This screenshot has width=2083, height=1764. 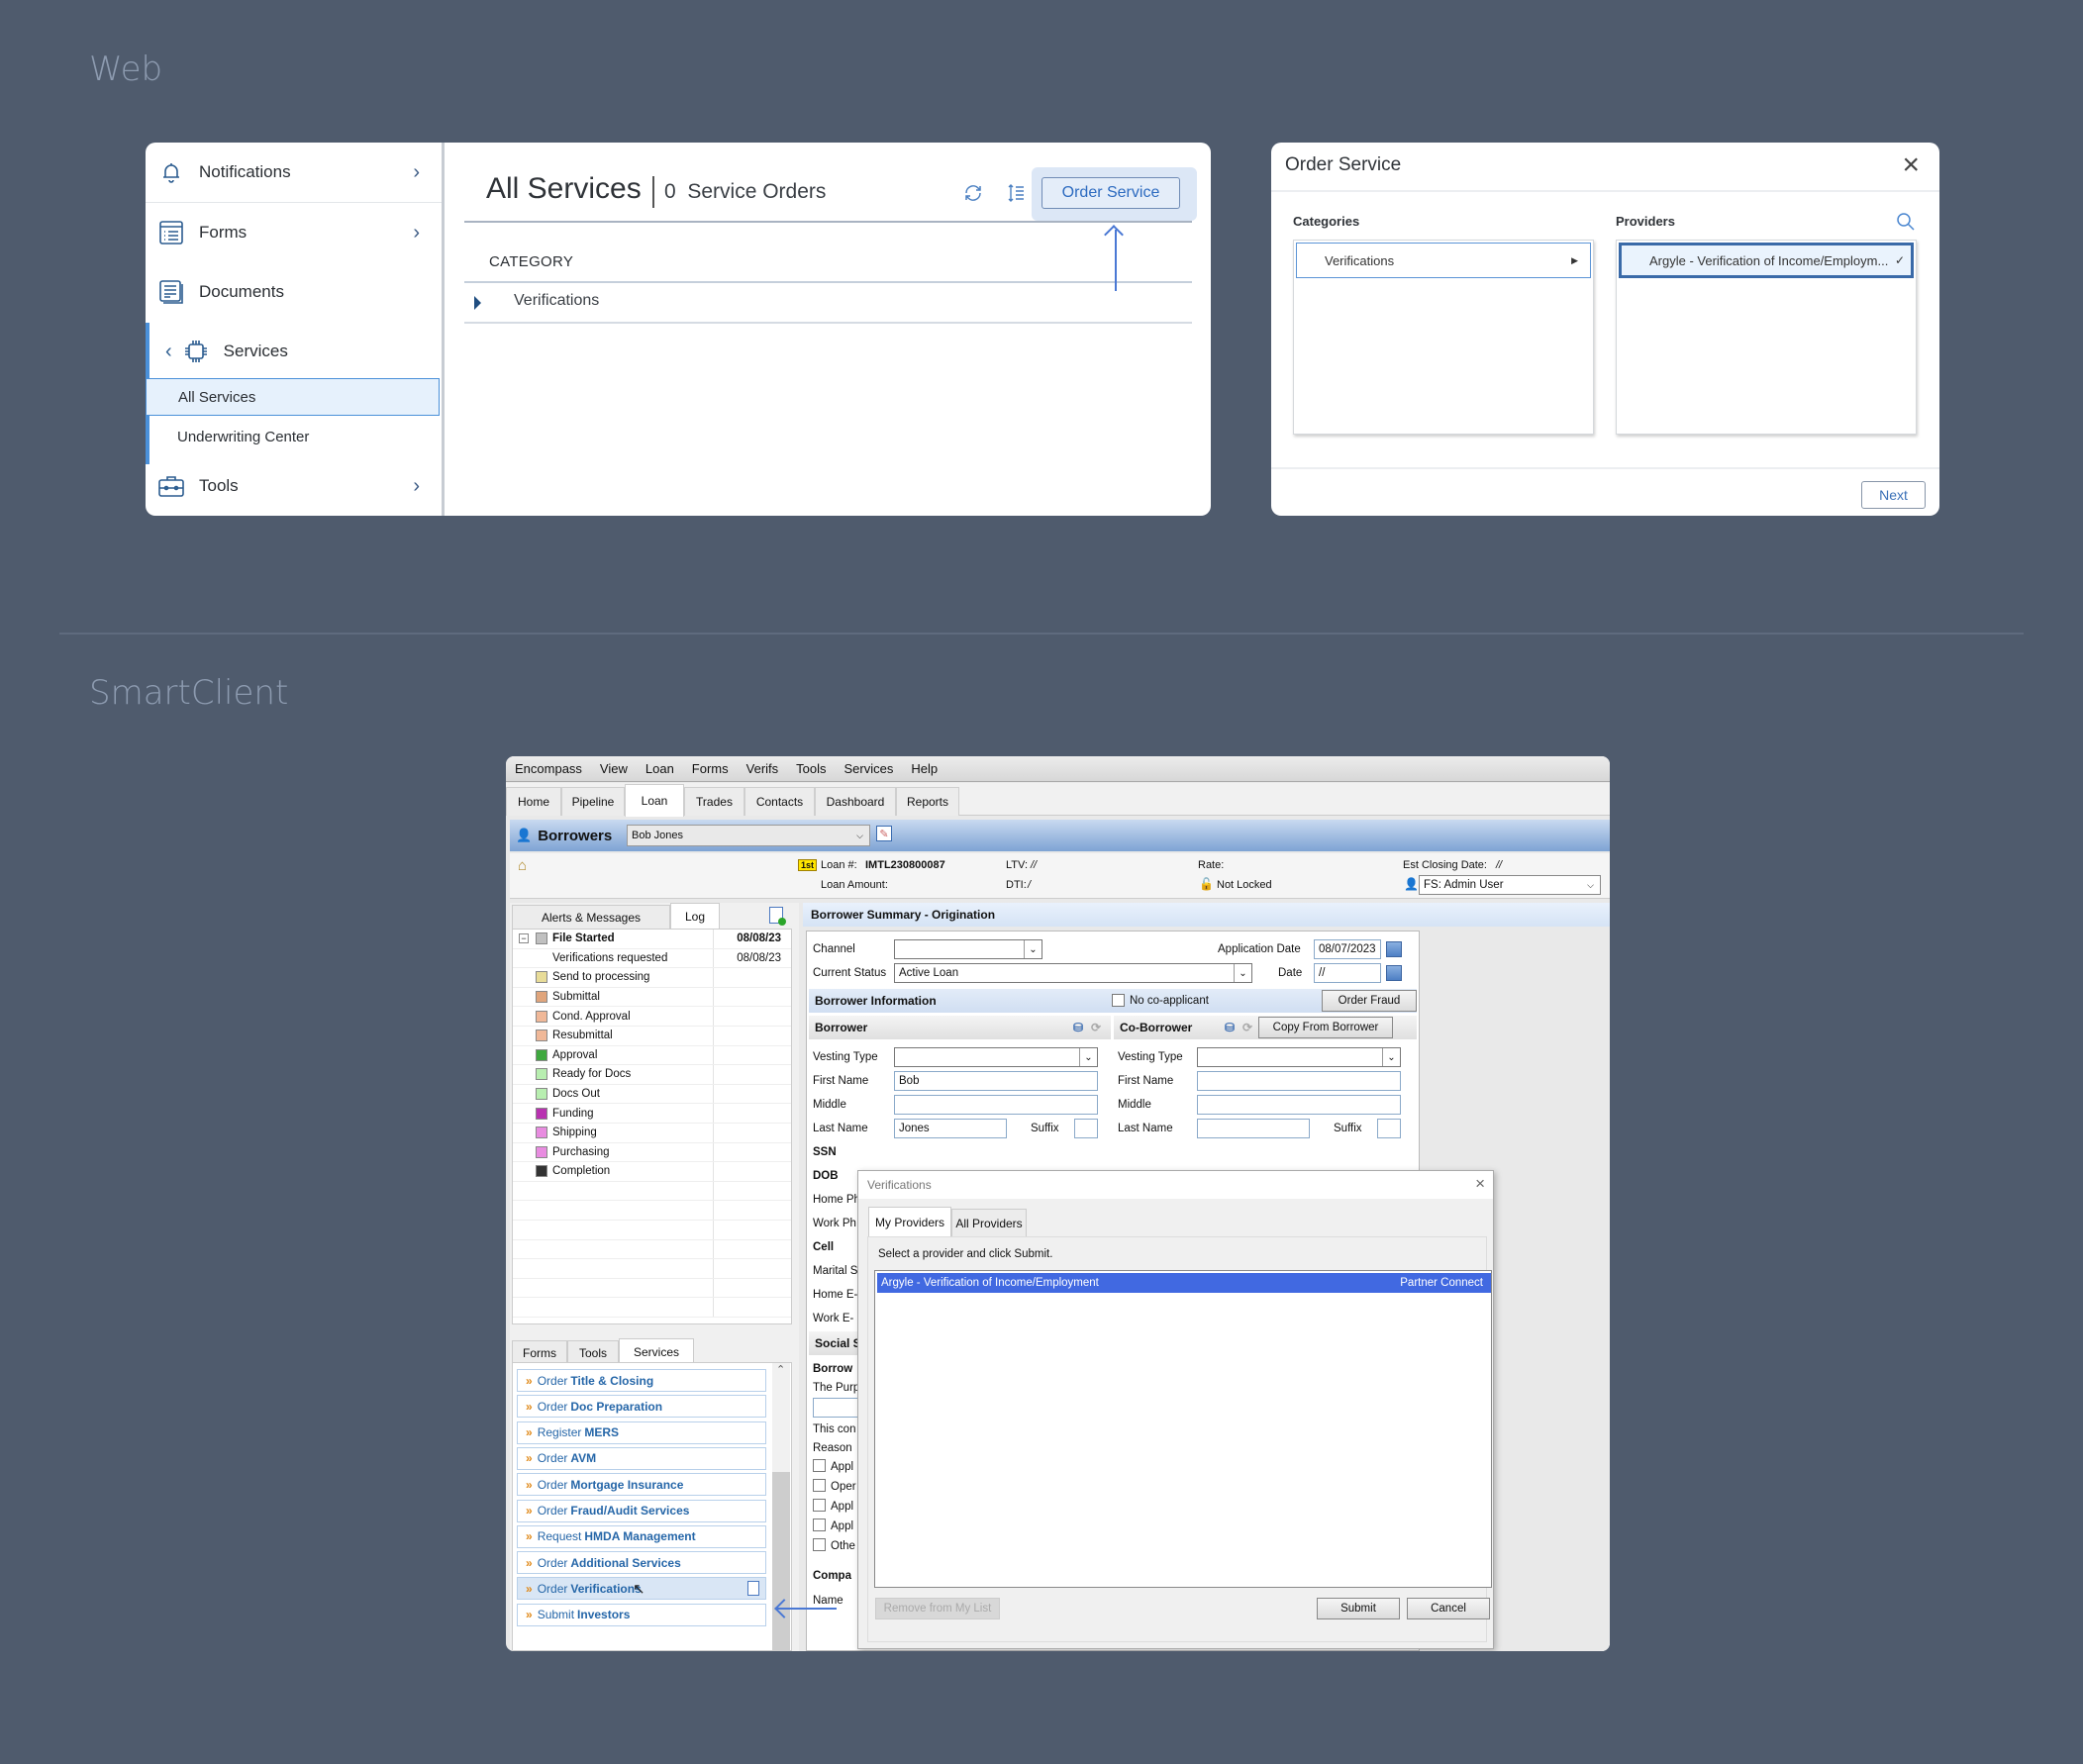 What do you see at coordinates (477, 303) in the screenshot?
I see `expand-row-icon` at bounding box center [477, 303].